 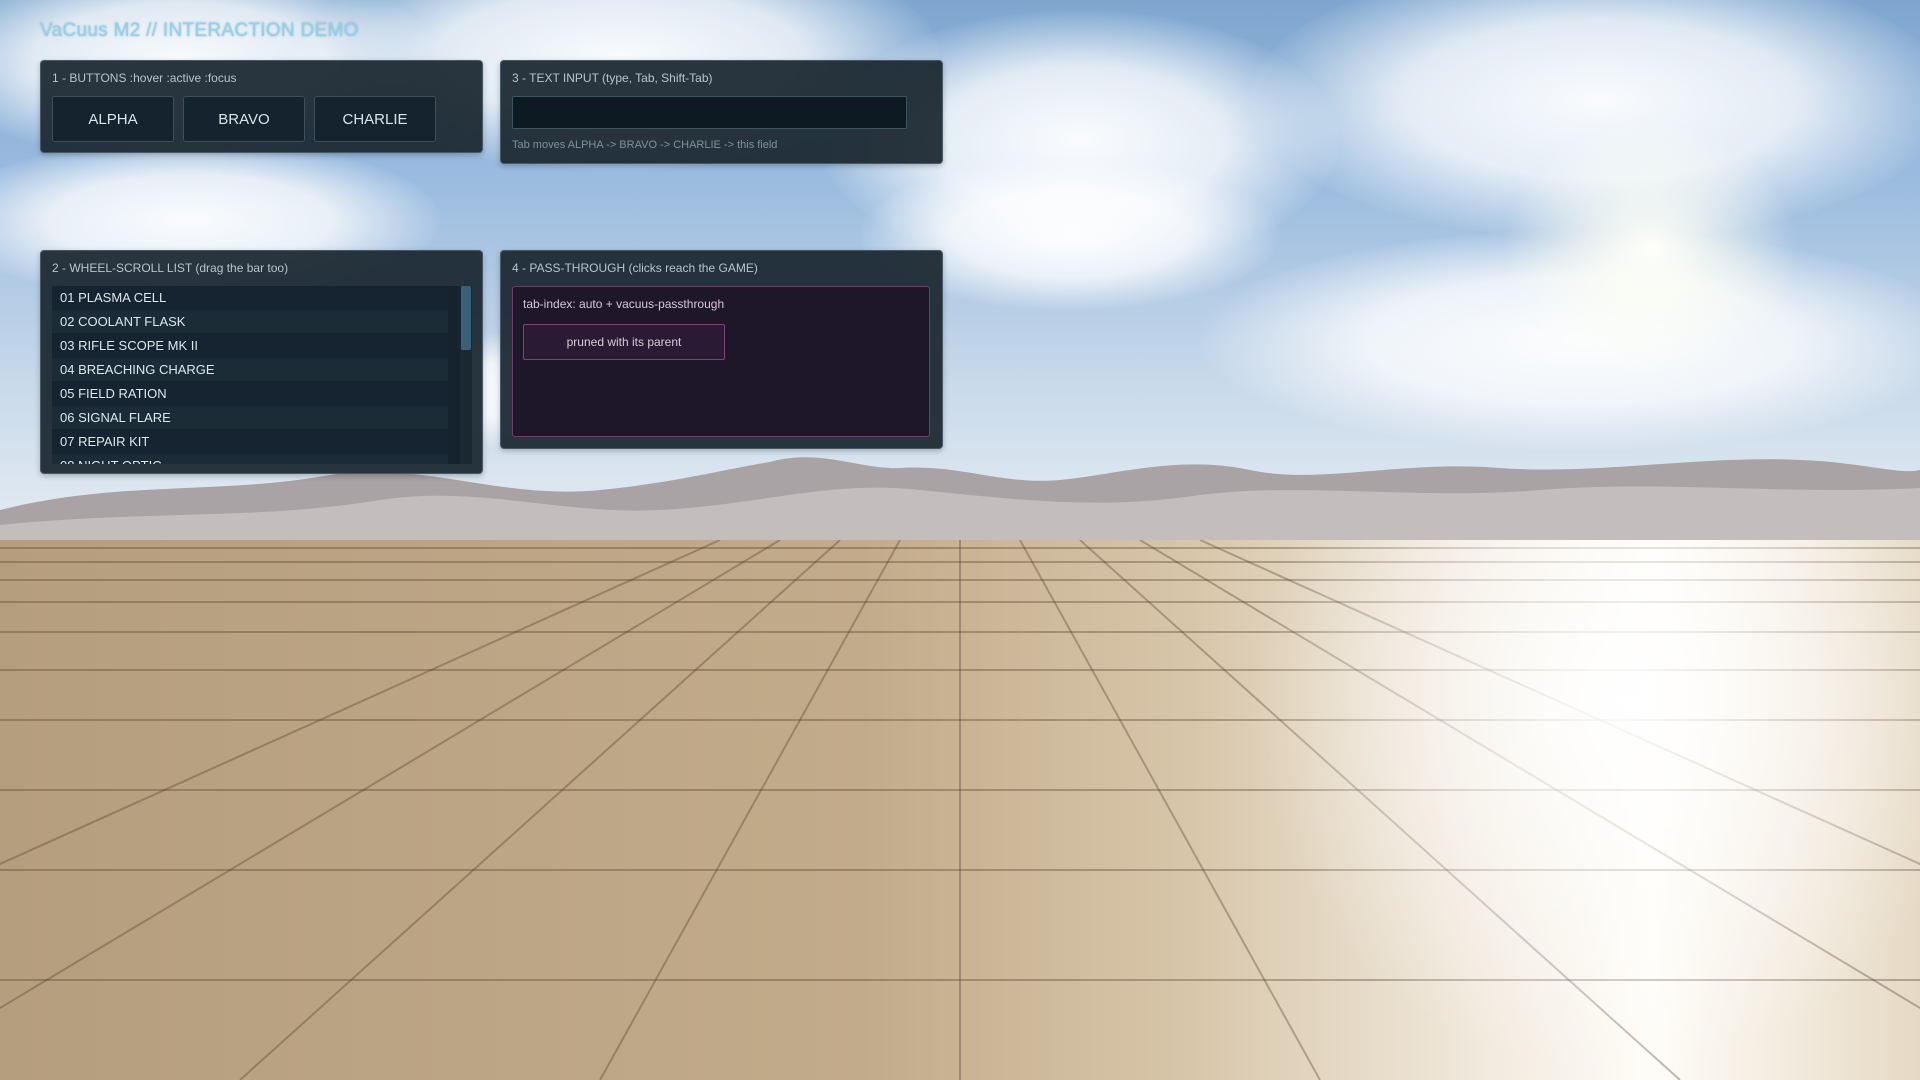 I want to click on list-item: 02 COOLANT FLASK, so click(x=250, y=321).